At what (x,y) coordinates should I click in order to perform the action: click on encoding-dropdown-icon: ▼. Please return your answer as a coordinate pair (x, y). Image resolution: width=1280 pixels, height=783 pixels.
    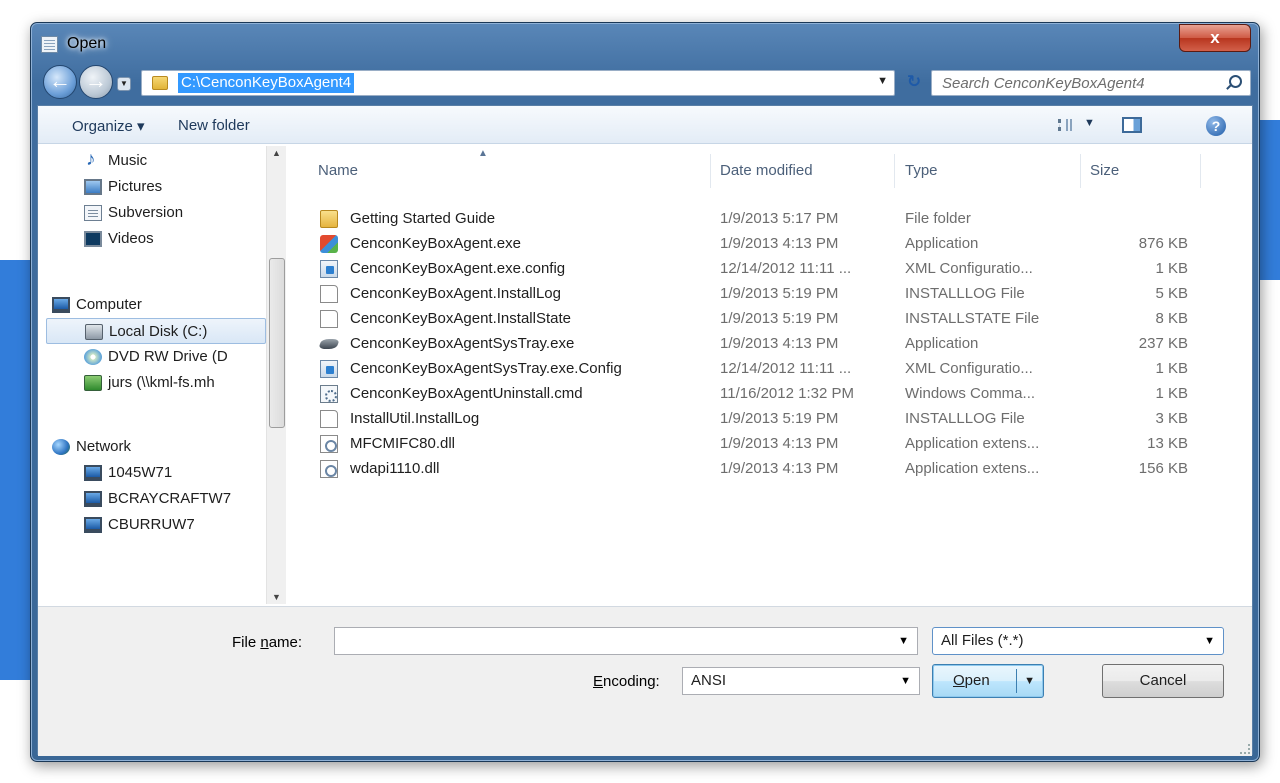
    Looking at the image, I should click on (905, 681).